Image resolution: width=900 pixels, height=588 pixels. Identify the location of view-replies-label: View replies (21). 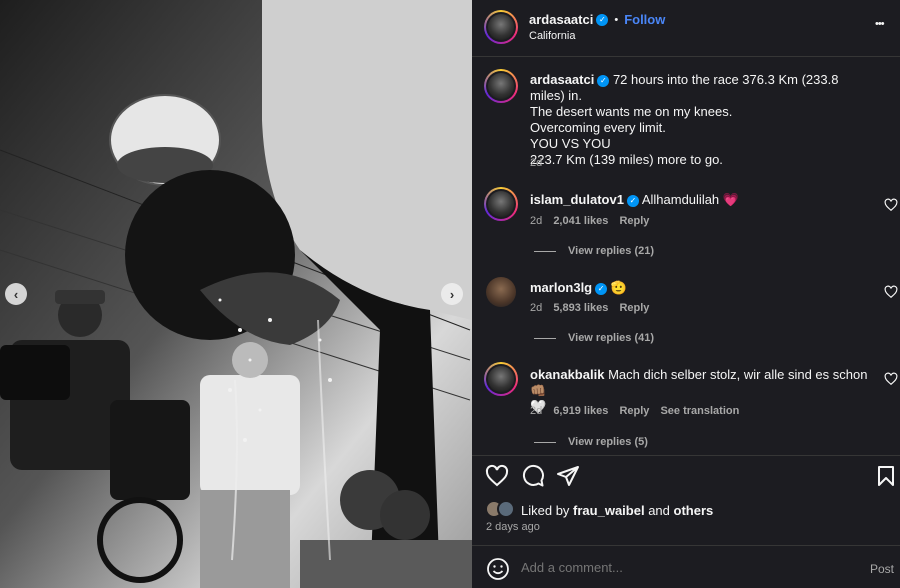
(611, 251).